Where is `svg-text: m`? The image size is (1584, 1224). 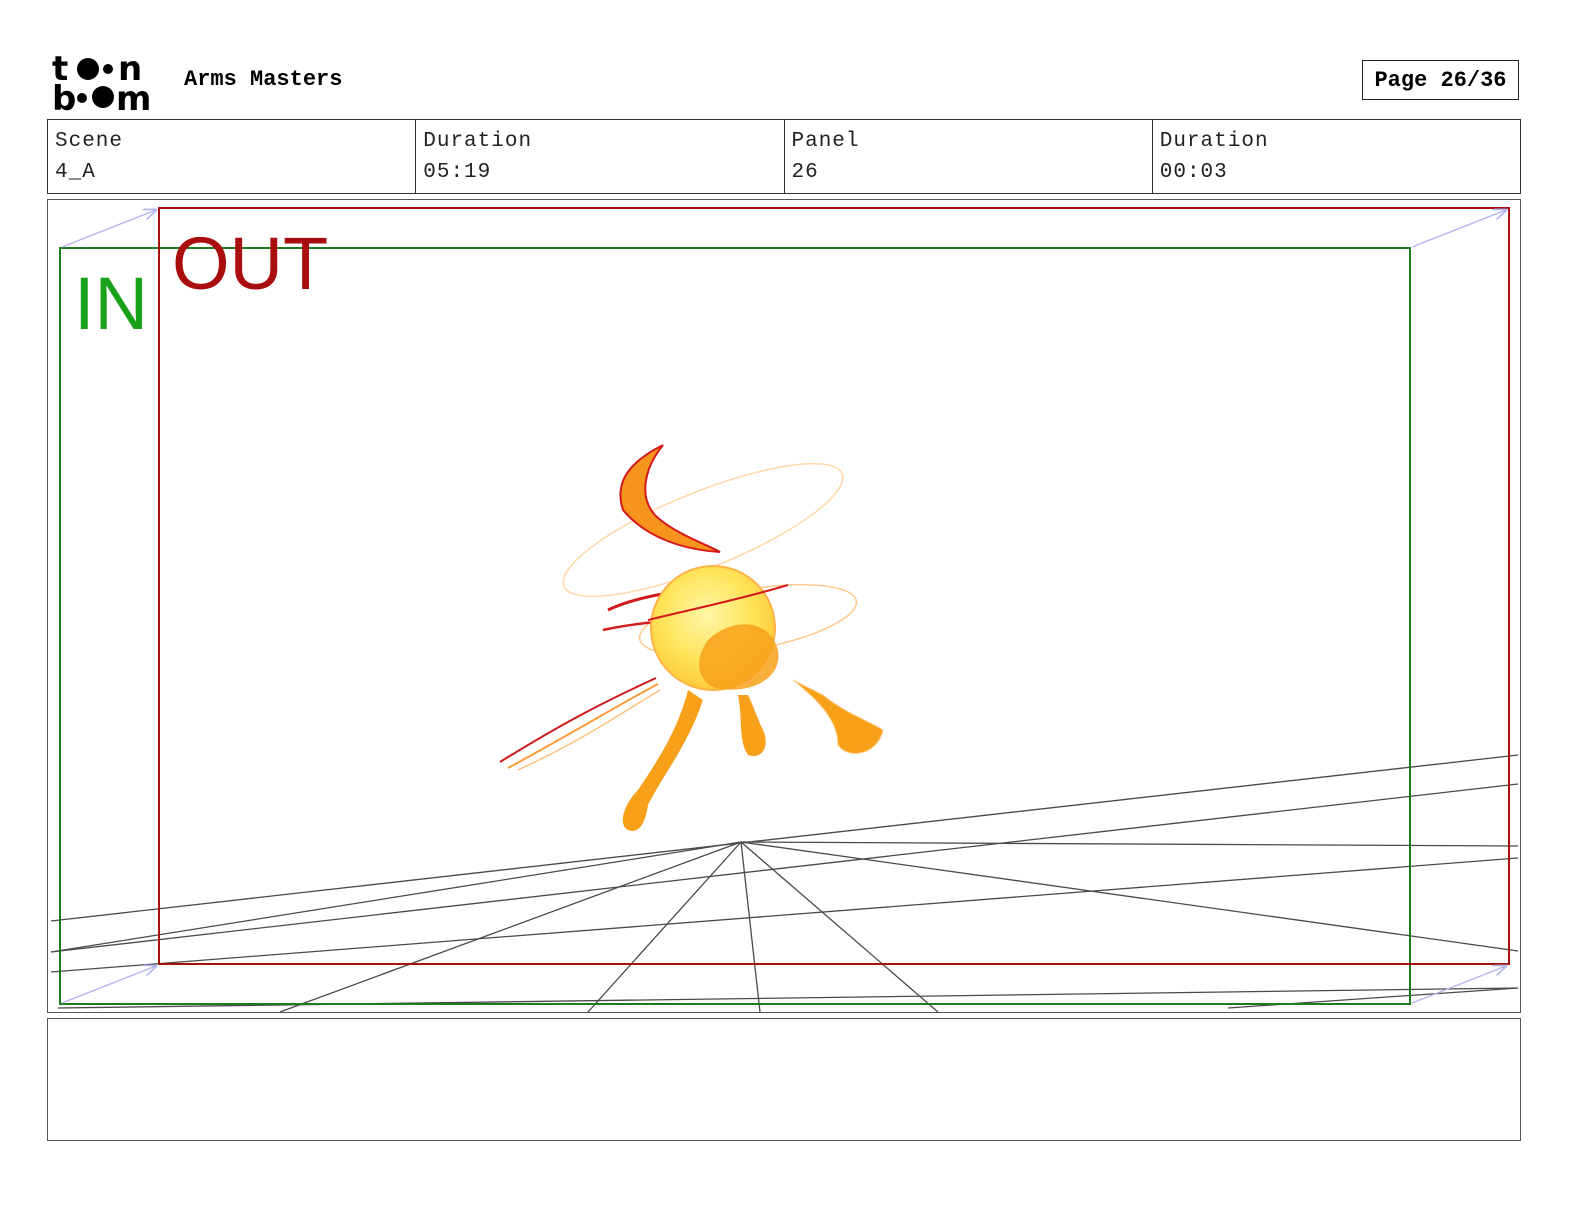
svg-text: m is located at coordinates (133, 95).